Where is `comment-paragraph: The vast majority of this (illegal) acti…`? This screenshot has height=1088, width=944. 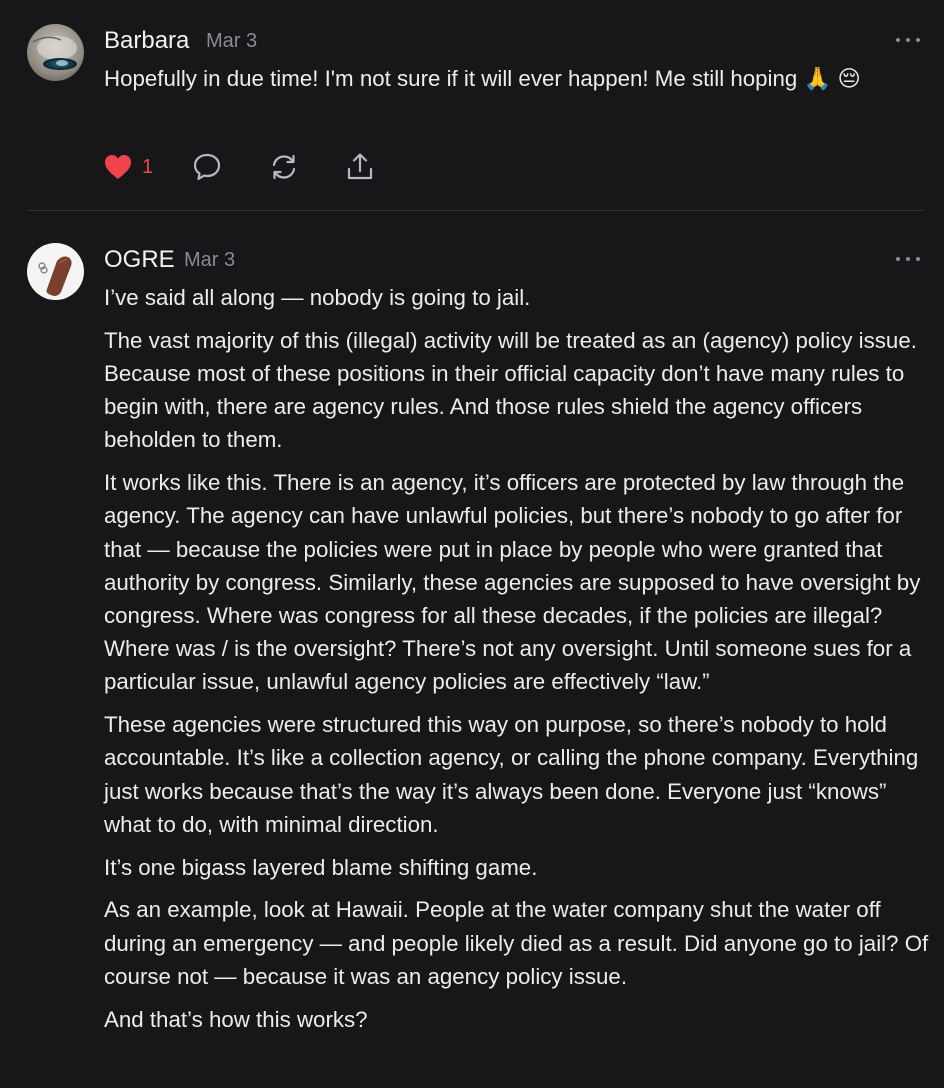 comment-paragraph: The vast majority of this (illegal) acti… is located at coordinates (510, 390).